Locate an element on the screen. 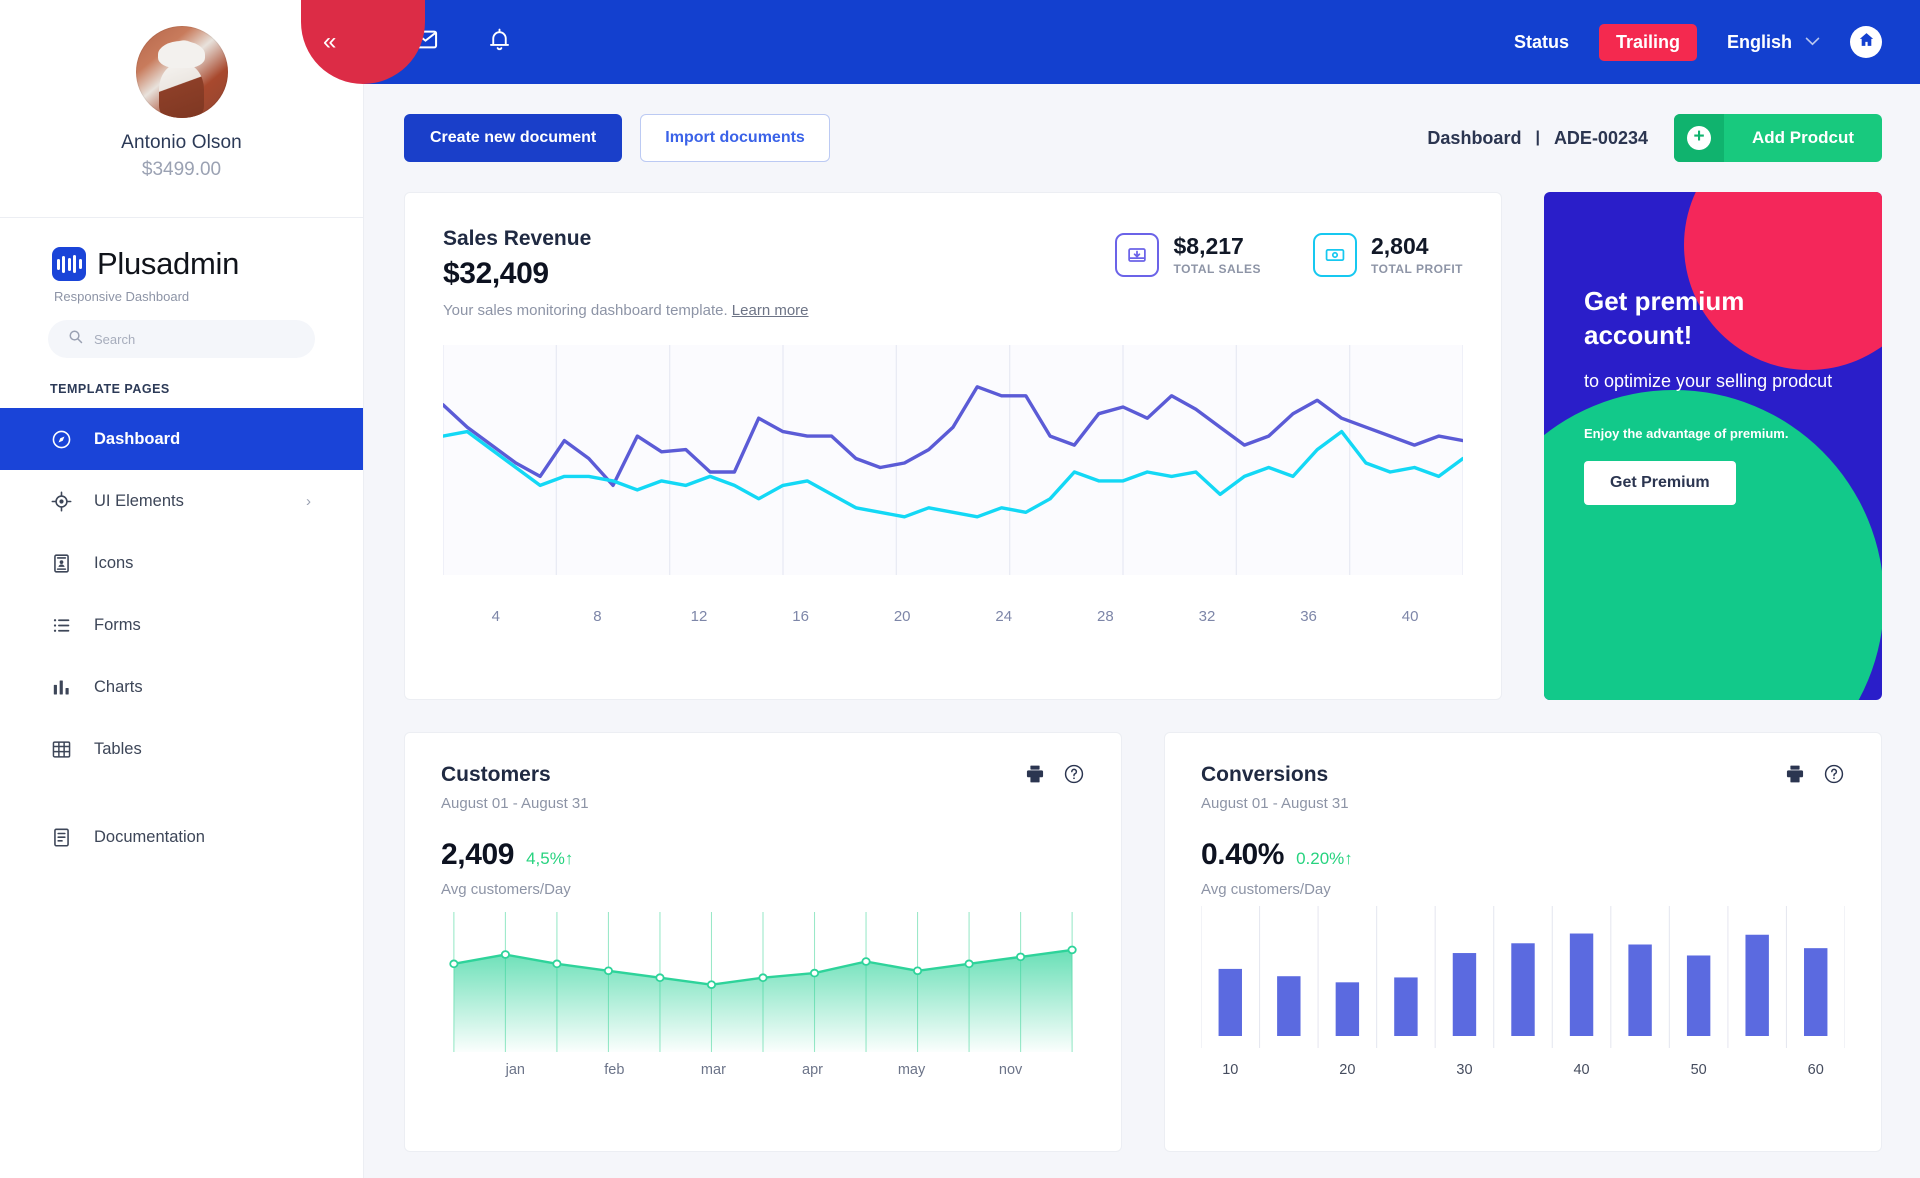  profile-name: Antonio Olson is located at coordinates (181, 142).